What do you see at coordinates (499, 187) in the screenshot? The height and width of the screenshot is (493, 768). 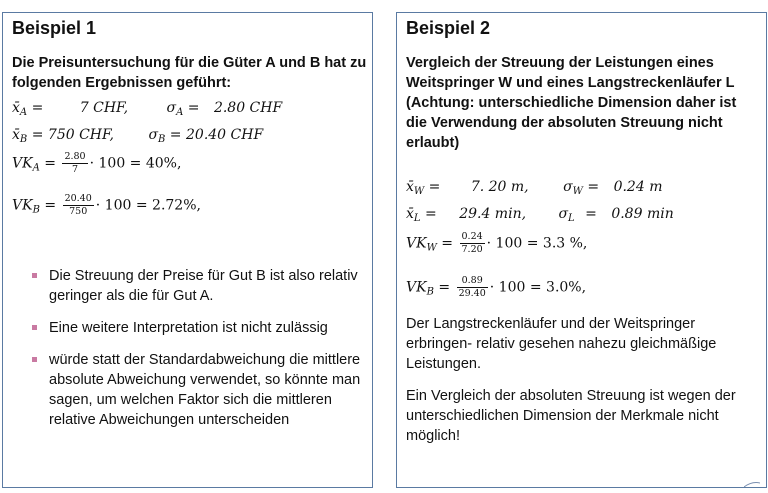 I see `mean-w-value: 7. 20 m,` at bounding box center [499, 187].